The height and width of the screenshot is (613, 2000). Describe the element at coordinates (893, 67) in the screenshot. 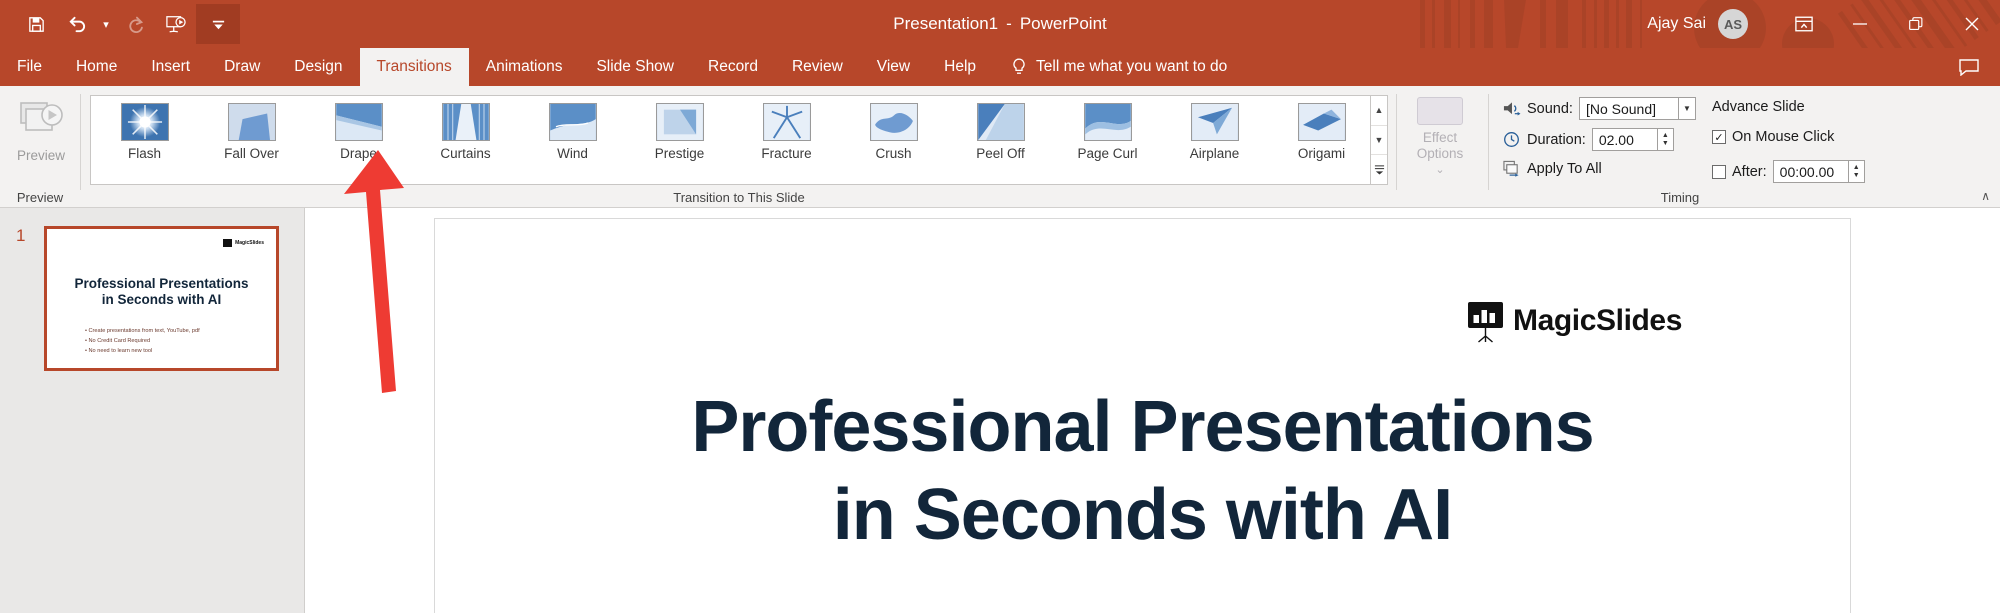

I see `tab-view: View` at that location.